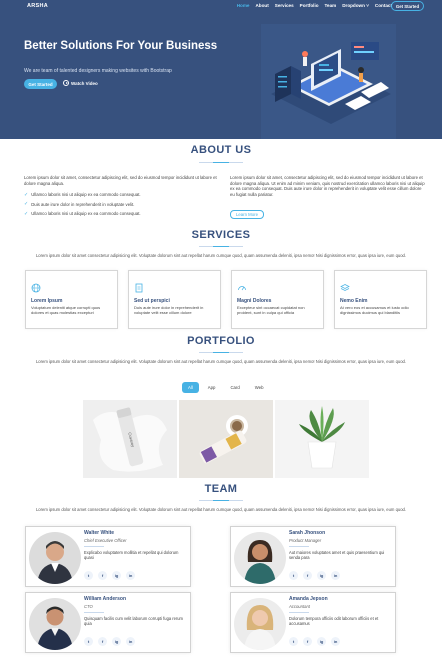  I want to click on services-title: SERVICES, so click(221, 235).